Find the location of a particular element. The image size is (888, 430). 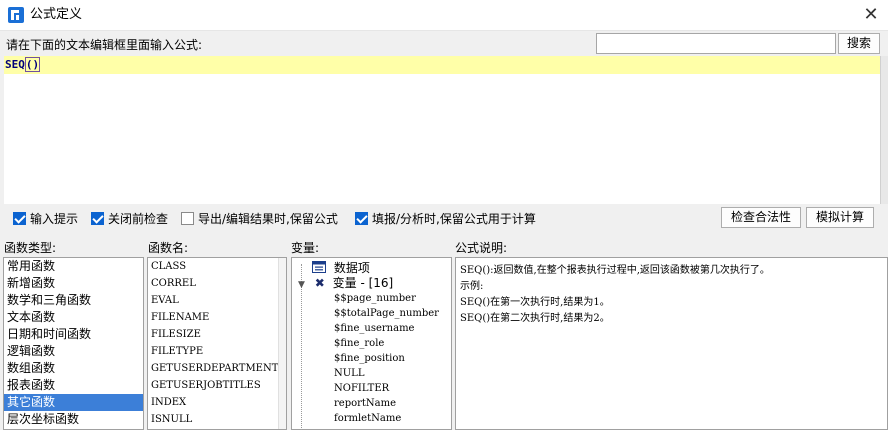

function-item: GETUSERDEPARTMENTS is located at coordinates (217, 368).